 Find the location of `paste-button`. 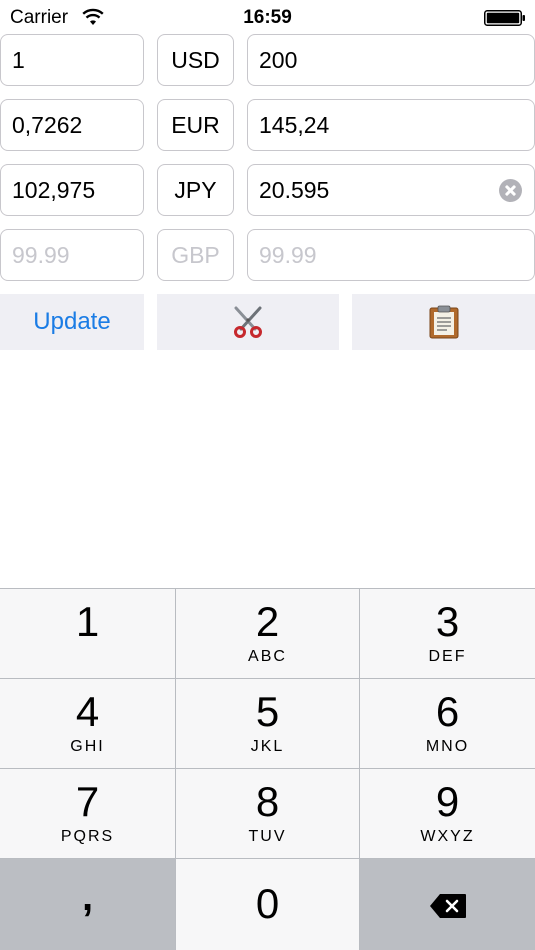

paste-button is located at coordinates (443, 322).